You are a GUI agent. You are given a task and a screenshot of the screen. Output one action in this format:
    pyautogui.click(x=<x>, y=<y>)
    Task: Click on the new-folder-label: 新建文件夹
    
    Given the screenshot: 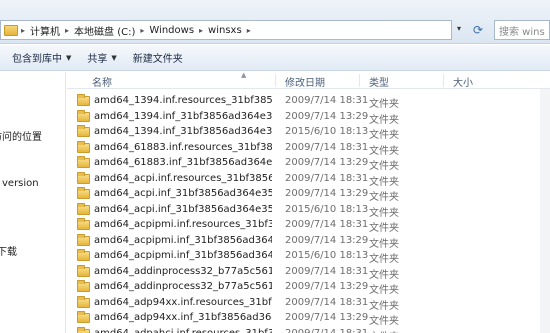 What is the action you would take?
    pyautogui.click(x=157, y=59)
    